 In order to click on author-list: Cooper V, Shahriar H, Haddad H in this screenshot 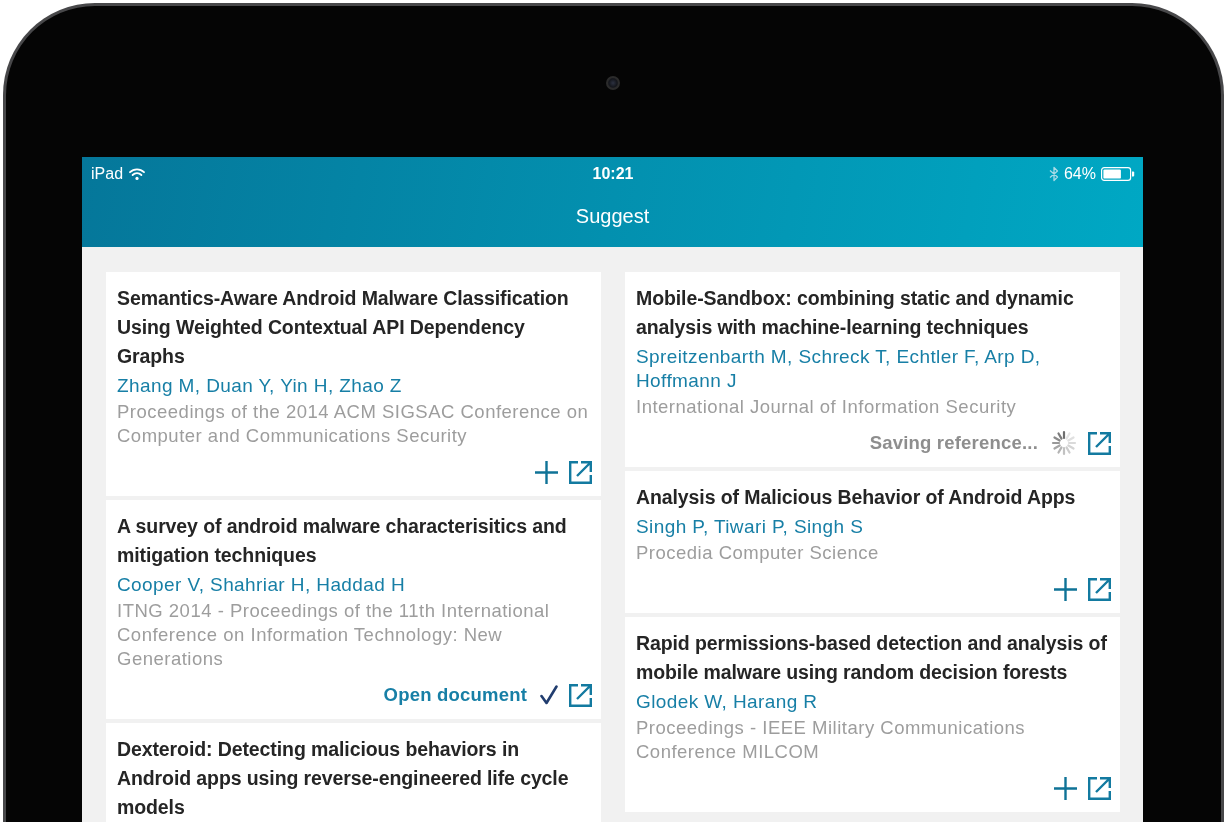, I will do `click(354, 585)`.